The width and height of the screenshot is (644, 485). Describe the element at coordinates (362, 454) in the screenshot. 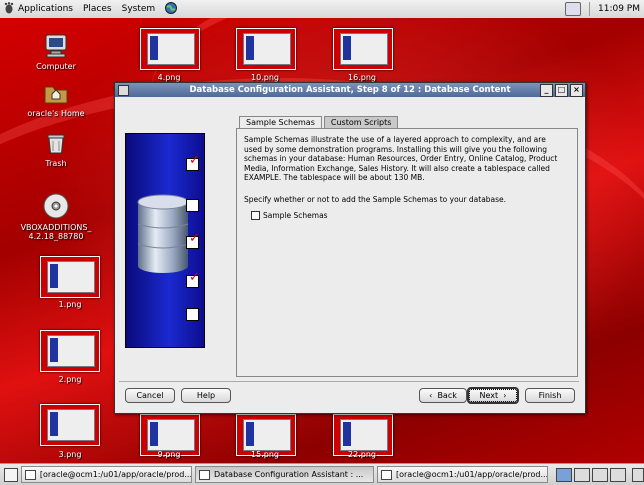

I see `thumbnail-label: 22.png` at that location.